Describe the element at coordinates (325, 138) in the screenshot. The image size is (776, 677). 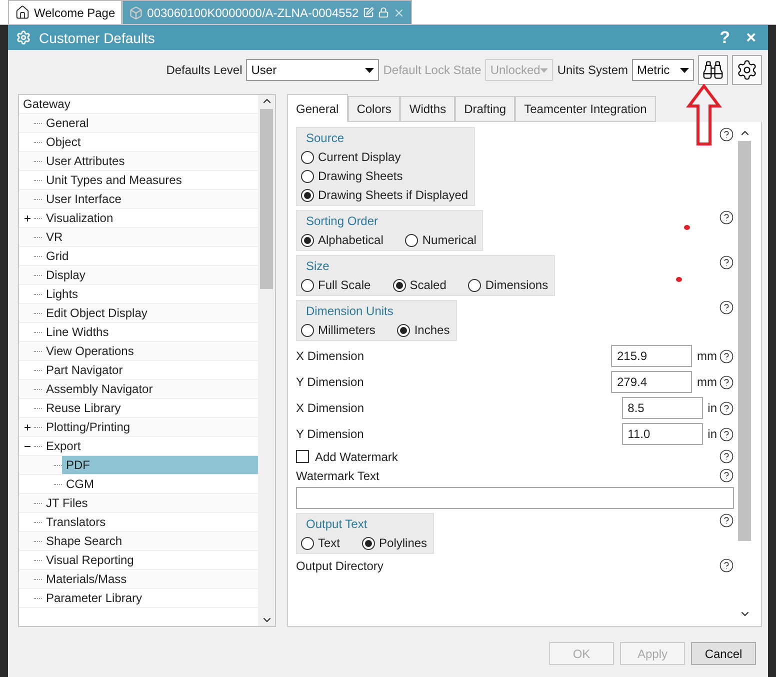
I see `group-title: Source` at that location.